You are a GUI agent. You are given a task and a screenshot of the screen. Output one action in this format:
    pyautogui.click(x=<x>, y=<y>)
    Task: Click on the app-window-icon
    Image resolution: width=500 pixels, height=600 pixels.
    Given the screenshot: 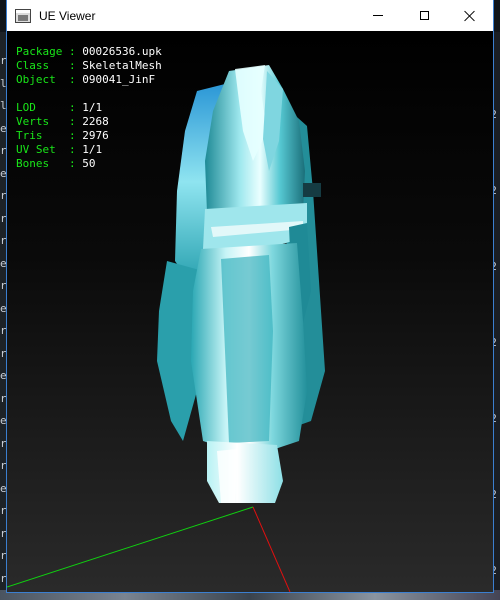 What is the action you would take?
    pyautogui.click(x=23, y=15)
    